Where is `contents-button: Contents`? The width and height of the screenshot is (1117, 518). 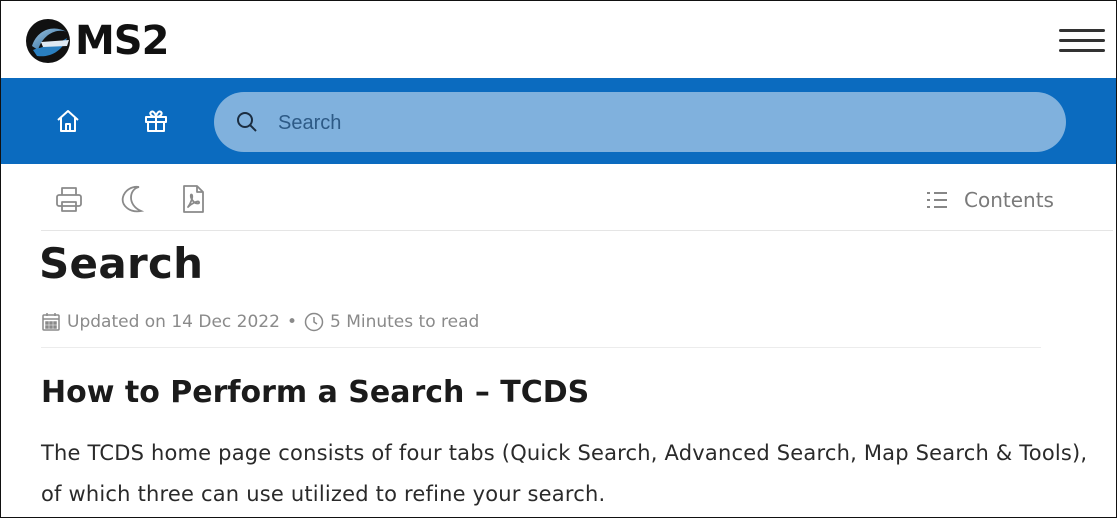
contents-button: Contents is located at coordinates (990, 200).